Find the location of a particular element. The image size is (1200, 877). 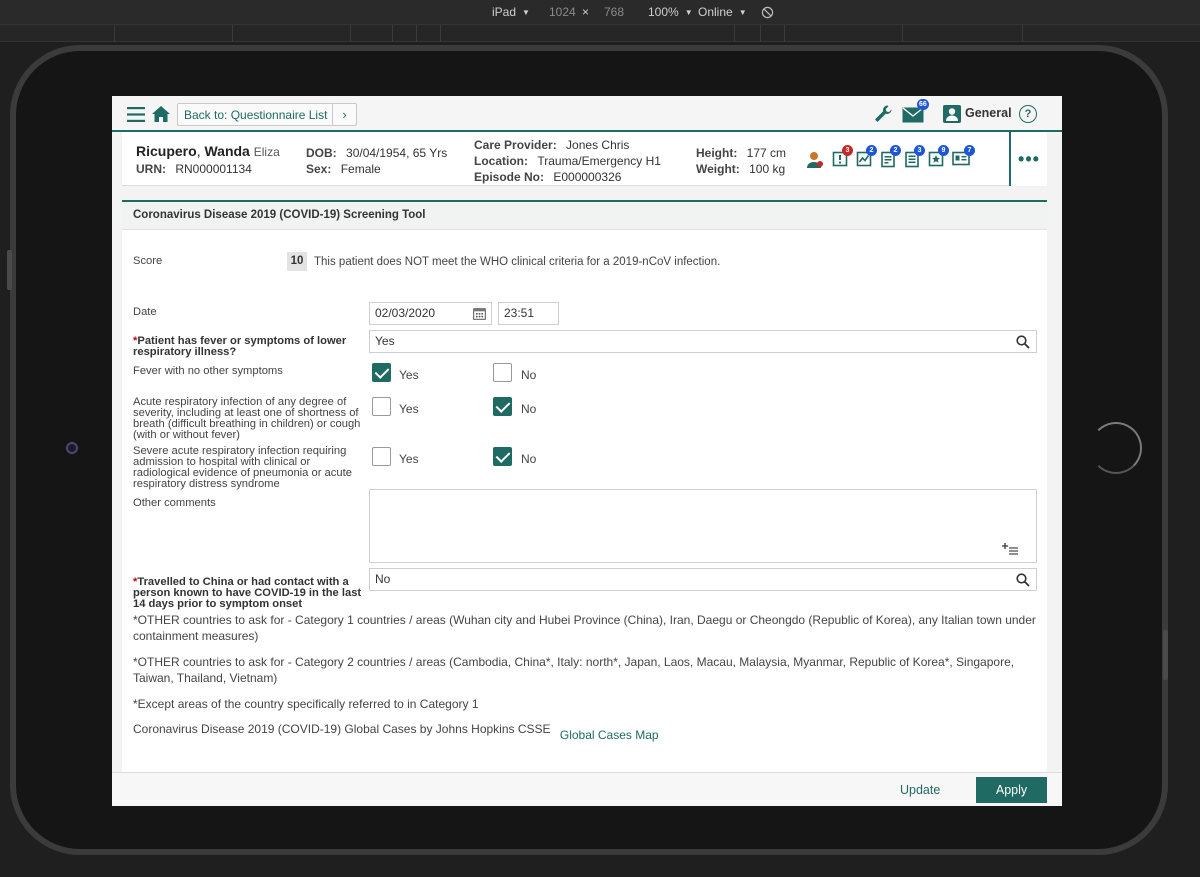

time-input: 23:51 is located at coordinates (528, 313).